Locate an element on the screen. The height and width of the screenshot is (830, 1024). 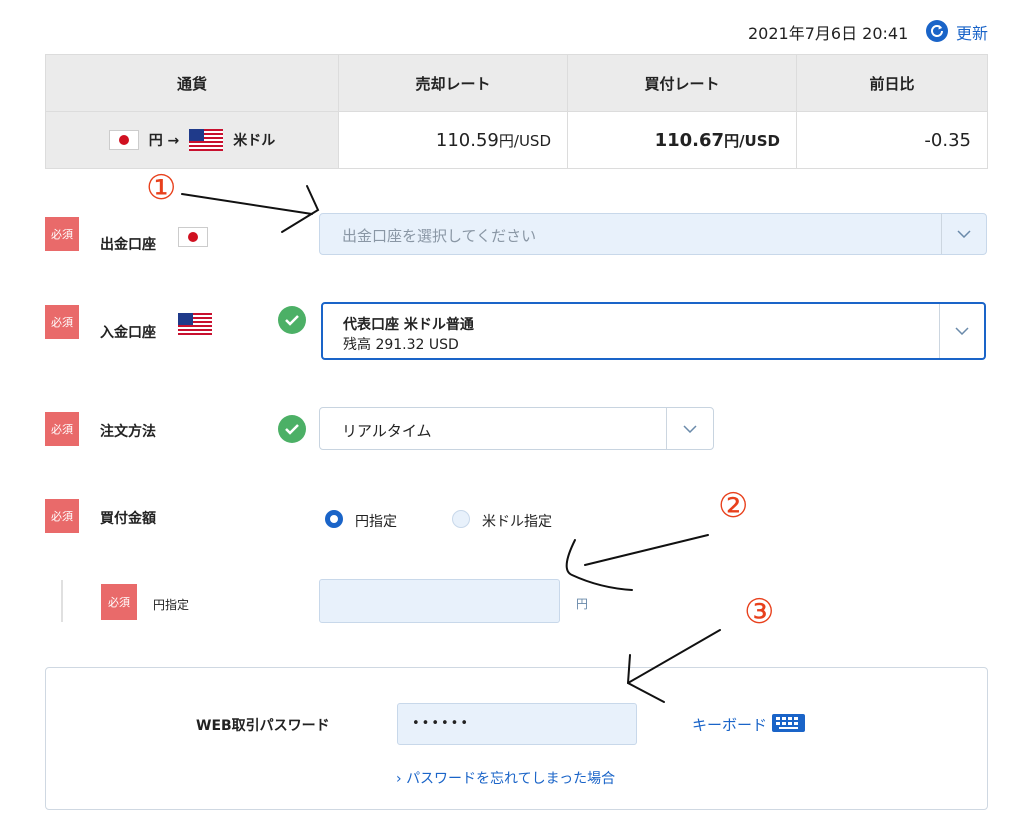
radio-yen is located at coordinates (334, 519).